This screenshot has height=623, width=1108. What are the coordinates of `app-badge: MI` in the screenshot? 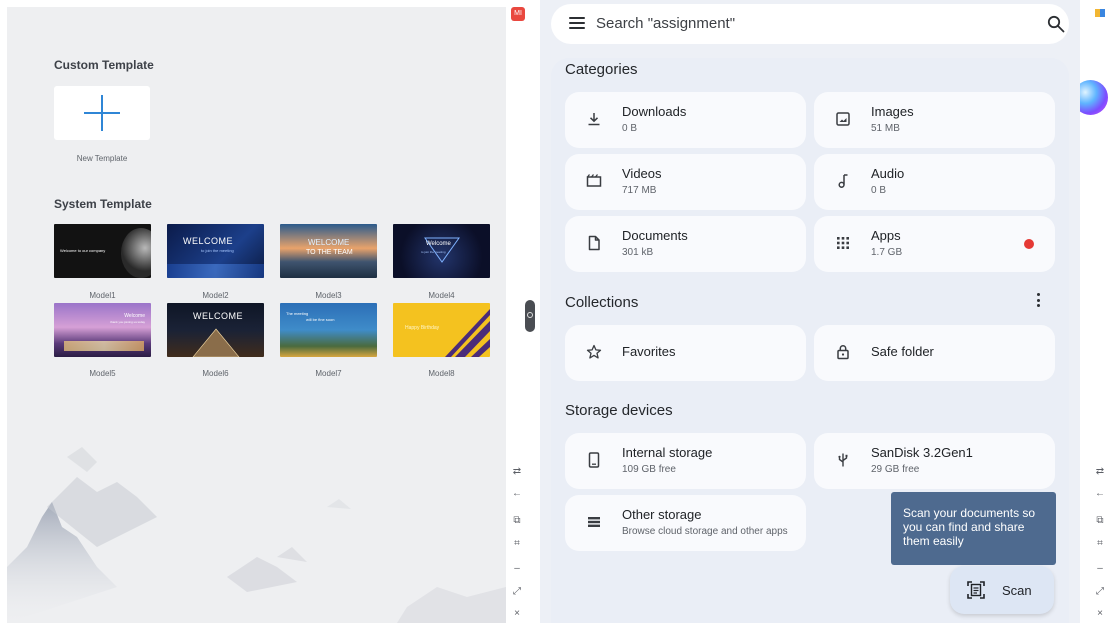 It's located at (518, 14).